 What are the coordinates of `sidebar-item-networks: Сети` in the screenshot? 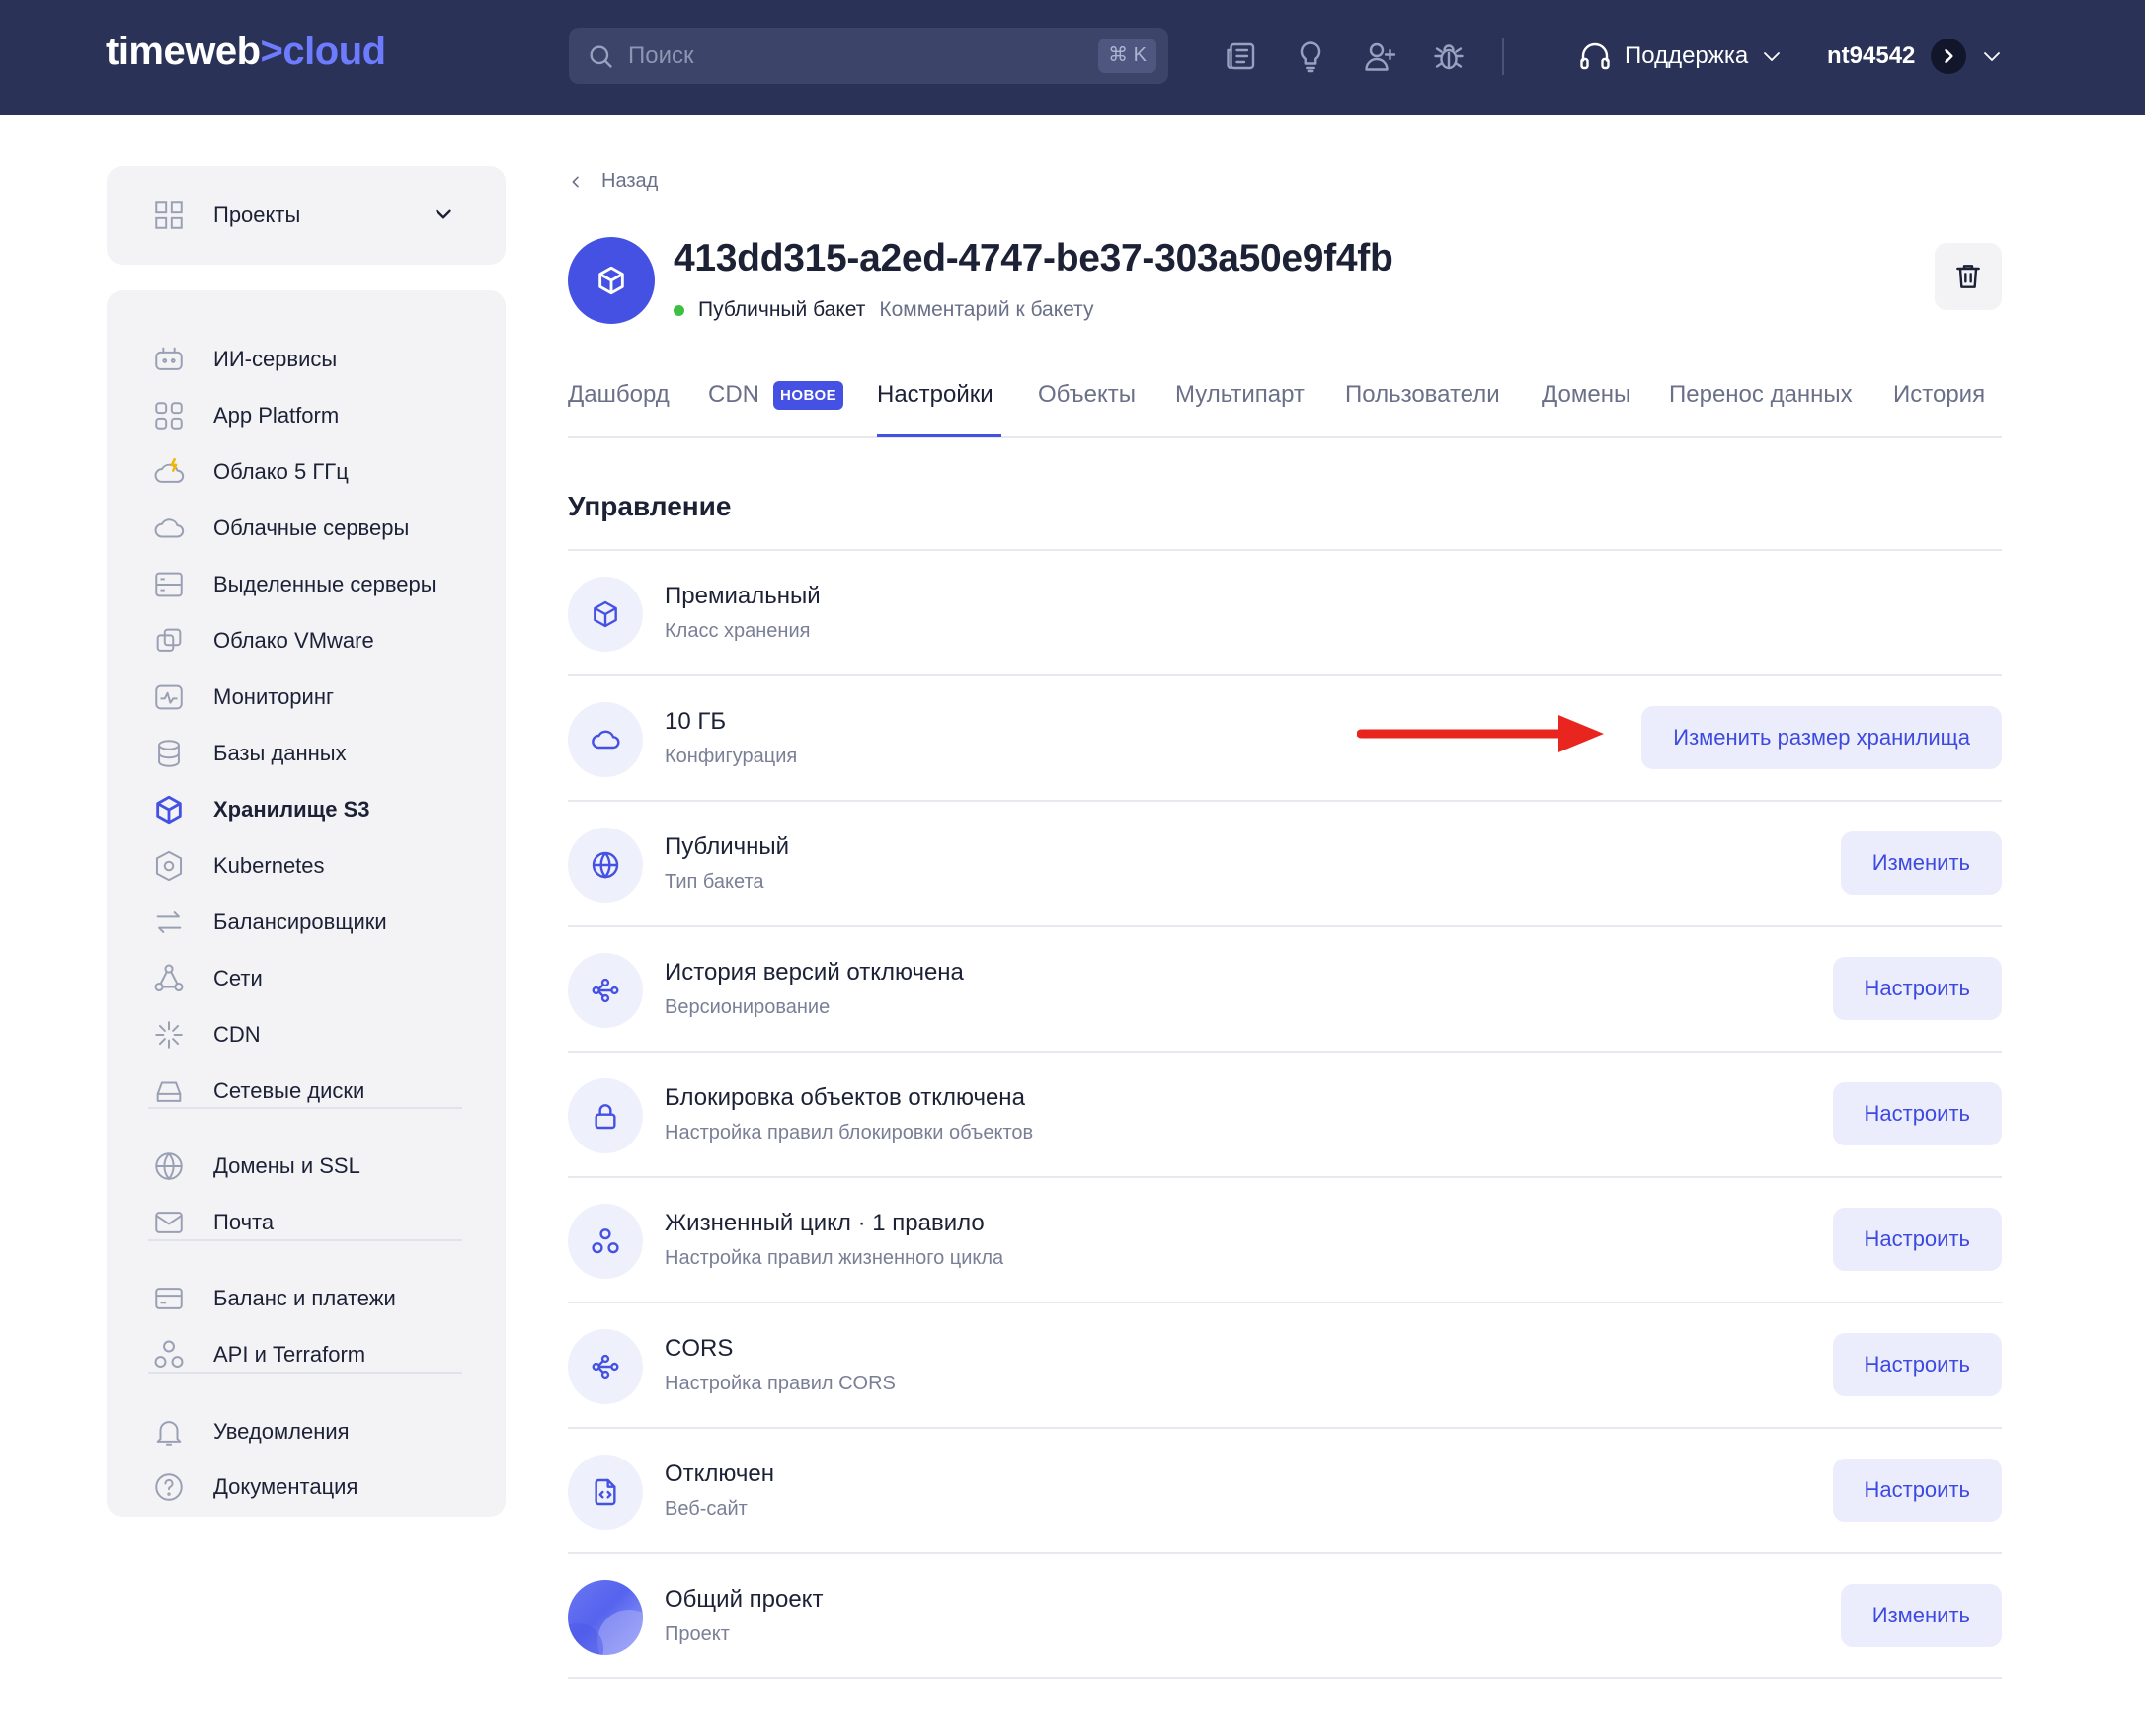 It's located at (320, 978).